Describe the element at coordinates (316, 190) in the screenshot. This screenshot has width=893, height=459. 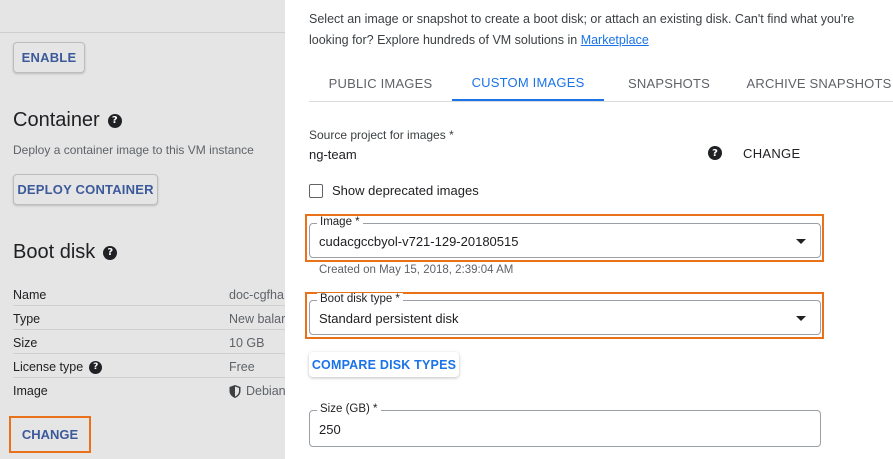
I see `deprecated-images-checkbox` at that location.